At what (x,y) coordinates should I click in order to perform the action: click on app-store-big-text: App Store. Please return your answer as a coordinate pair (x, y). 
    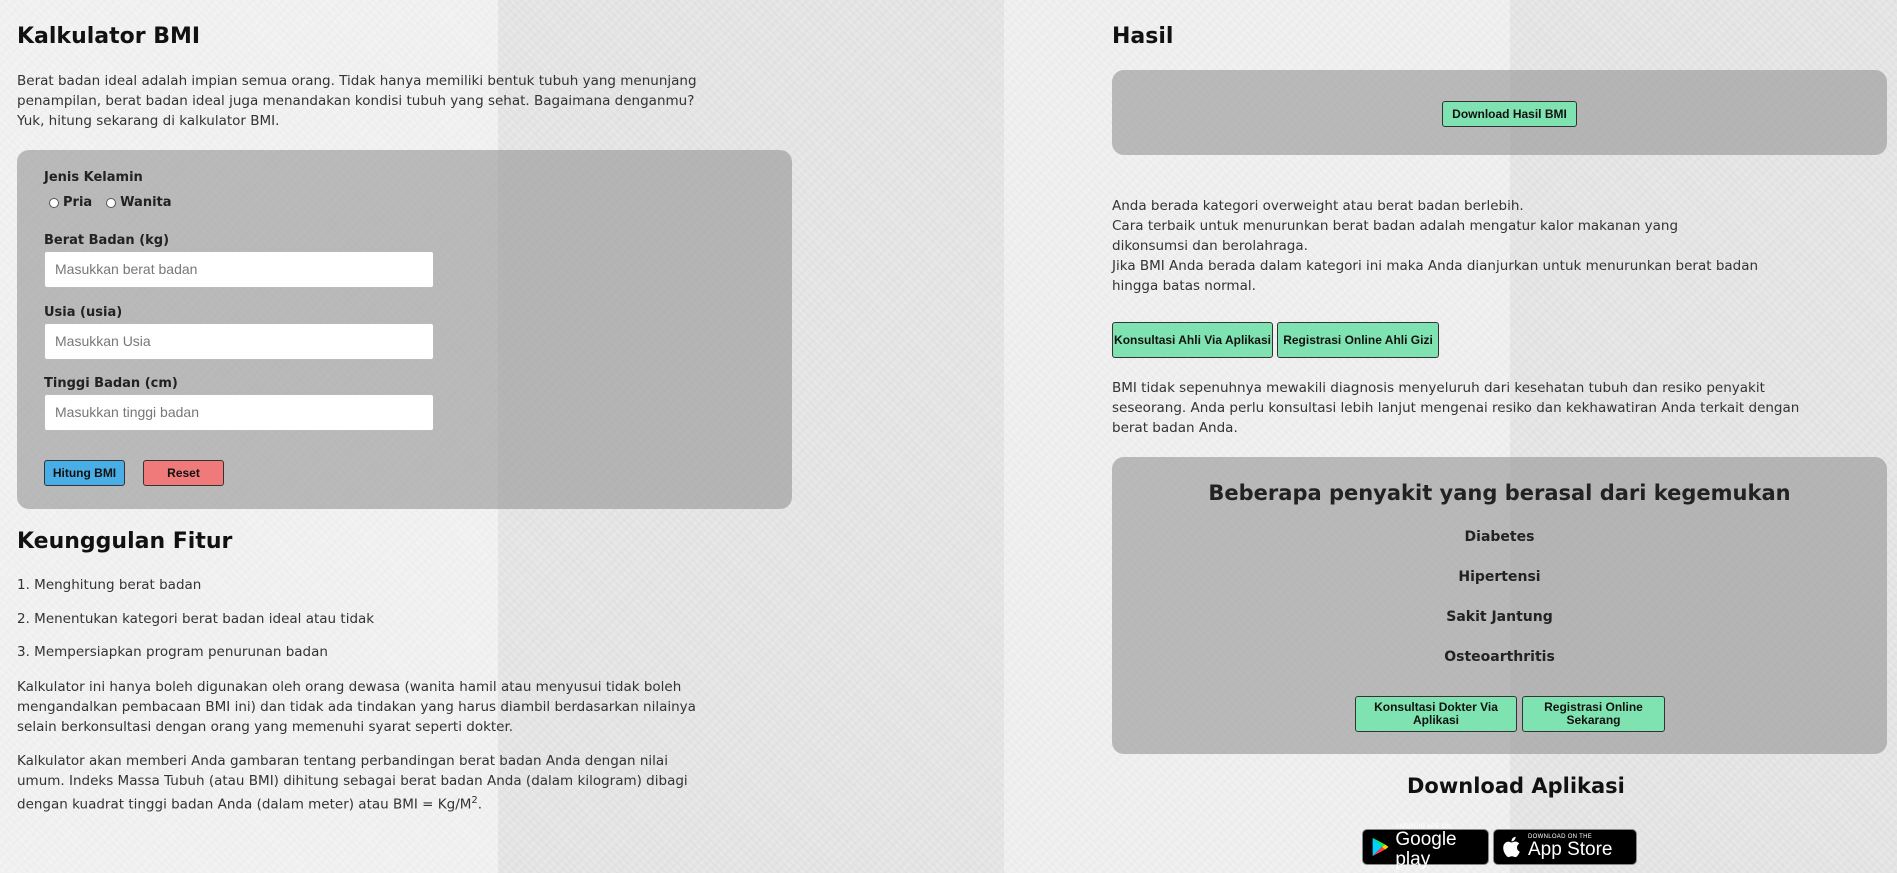
    Looking at the image, I should click on (1570, 849).